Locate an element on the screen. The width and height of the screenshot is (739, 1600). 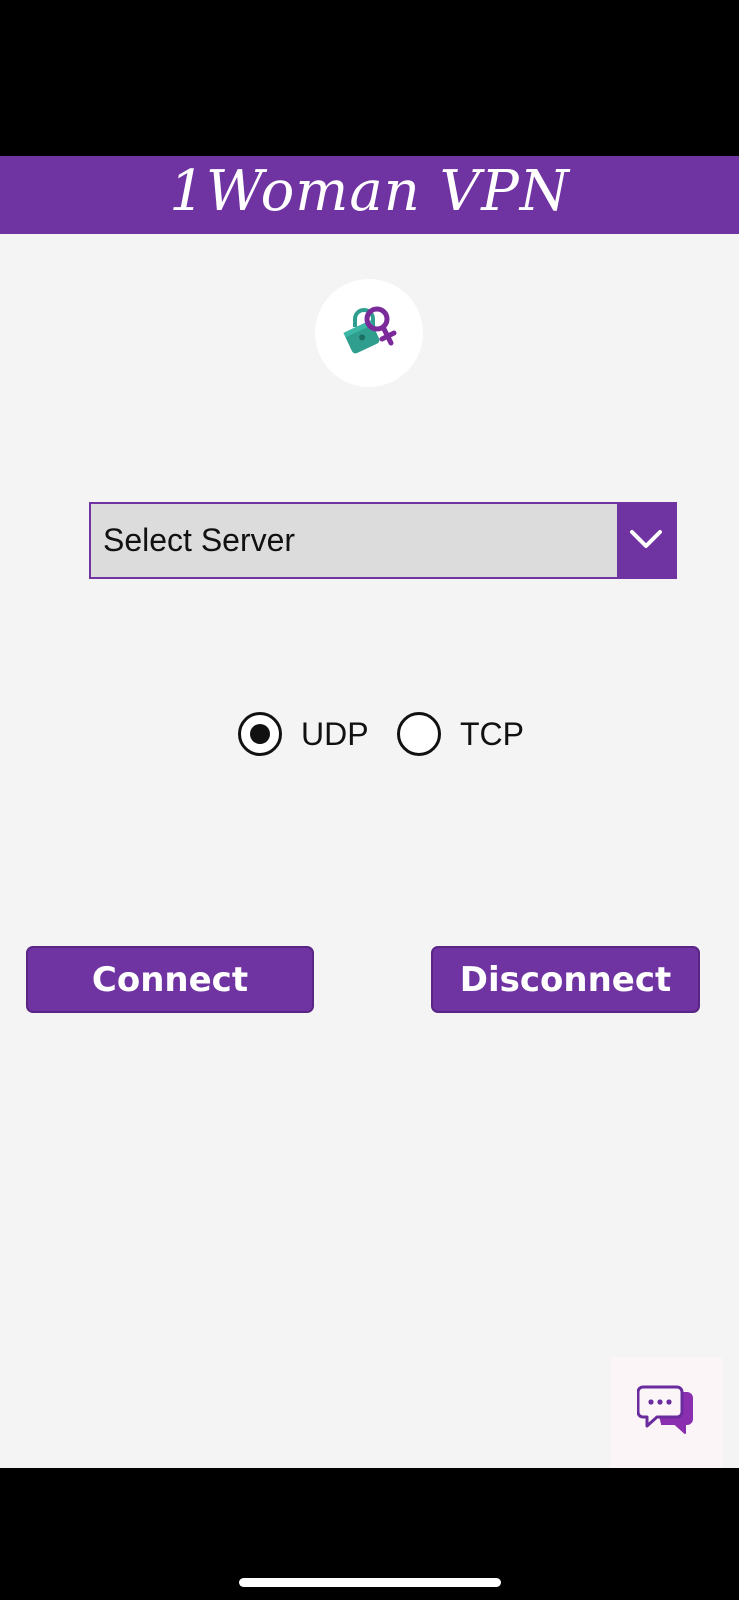
chevron-down-icon is located at coordinates (646, 539).